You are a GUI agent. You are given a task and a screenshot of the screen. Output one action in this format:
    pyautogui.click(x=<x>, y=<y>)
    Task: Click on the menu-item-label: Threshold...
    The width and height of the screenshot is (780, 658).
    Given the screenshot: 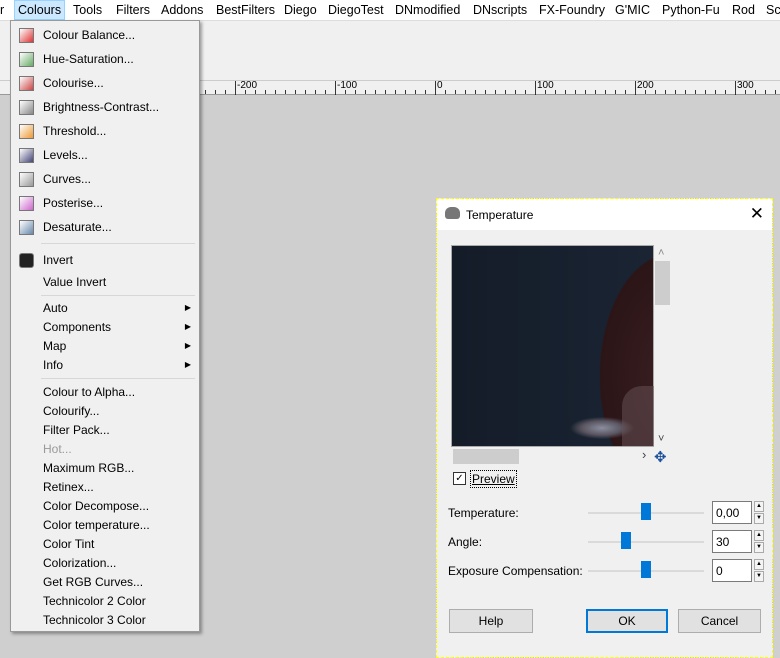 What is the action you would take?
    pyautogui.click(x=75, y=131)
    